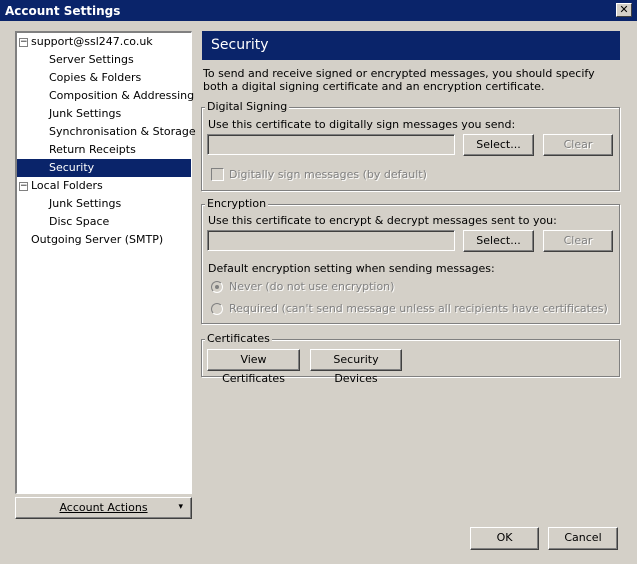  I want to click on encryption-certificate-field, so click(331, 240).